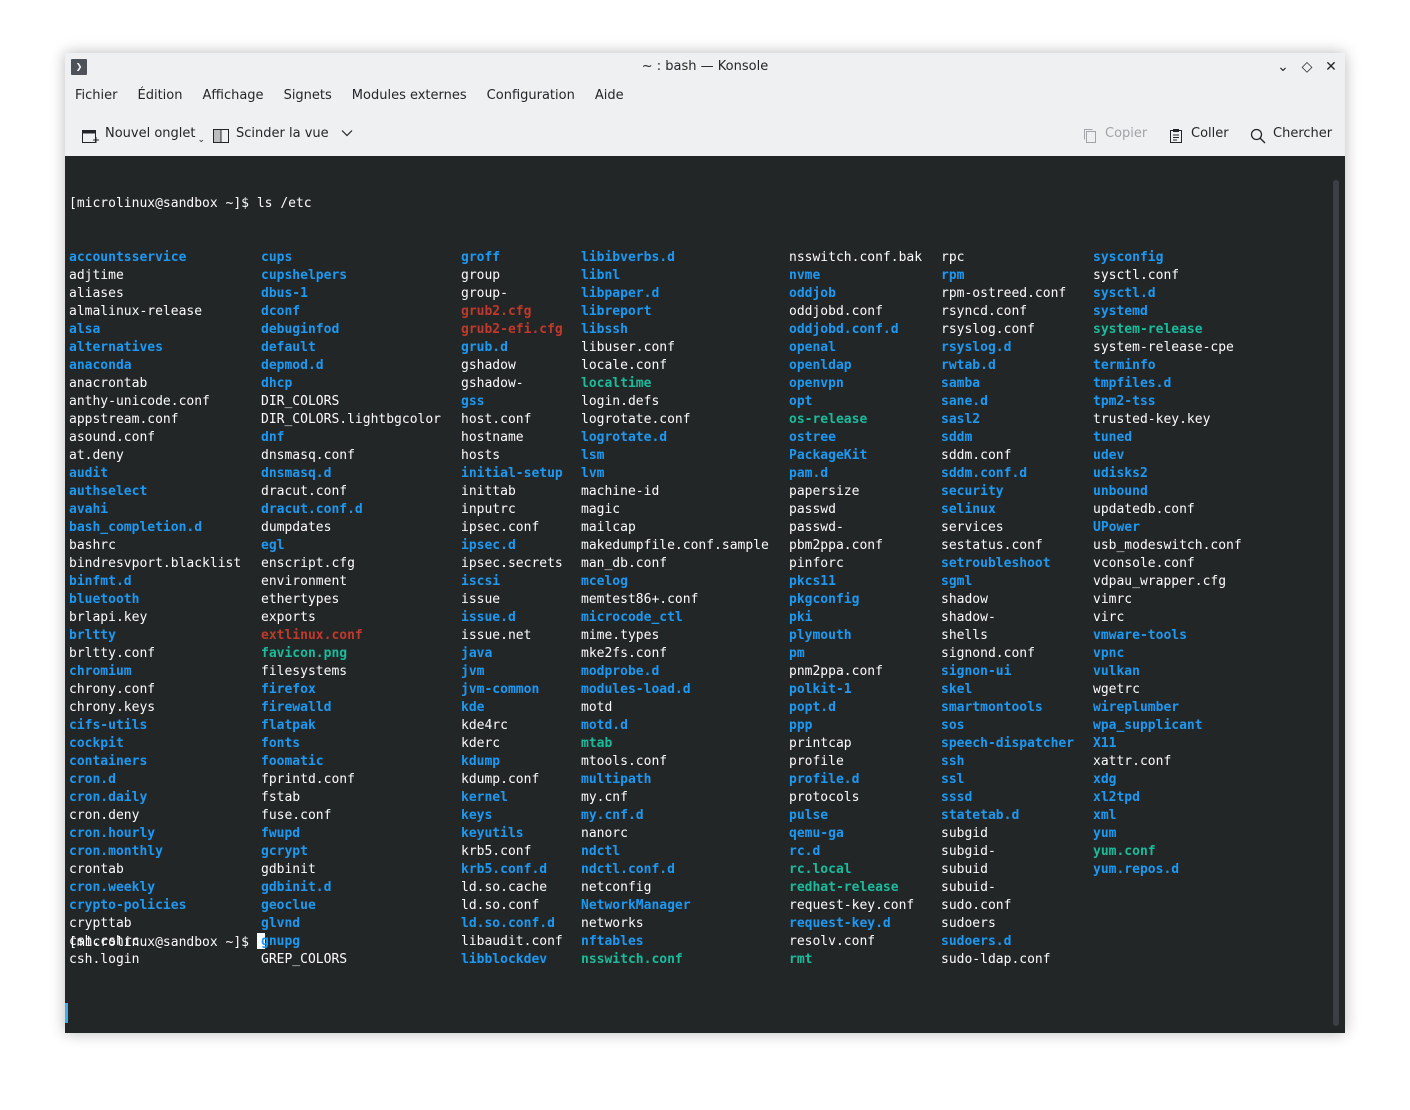 The width and height of the screenshot is (1410, 1110). Describe the element at coordinates (288, 905) in the screenshot. I see `file-entry: geoclue` at that location.